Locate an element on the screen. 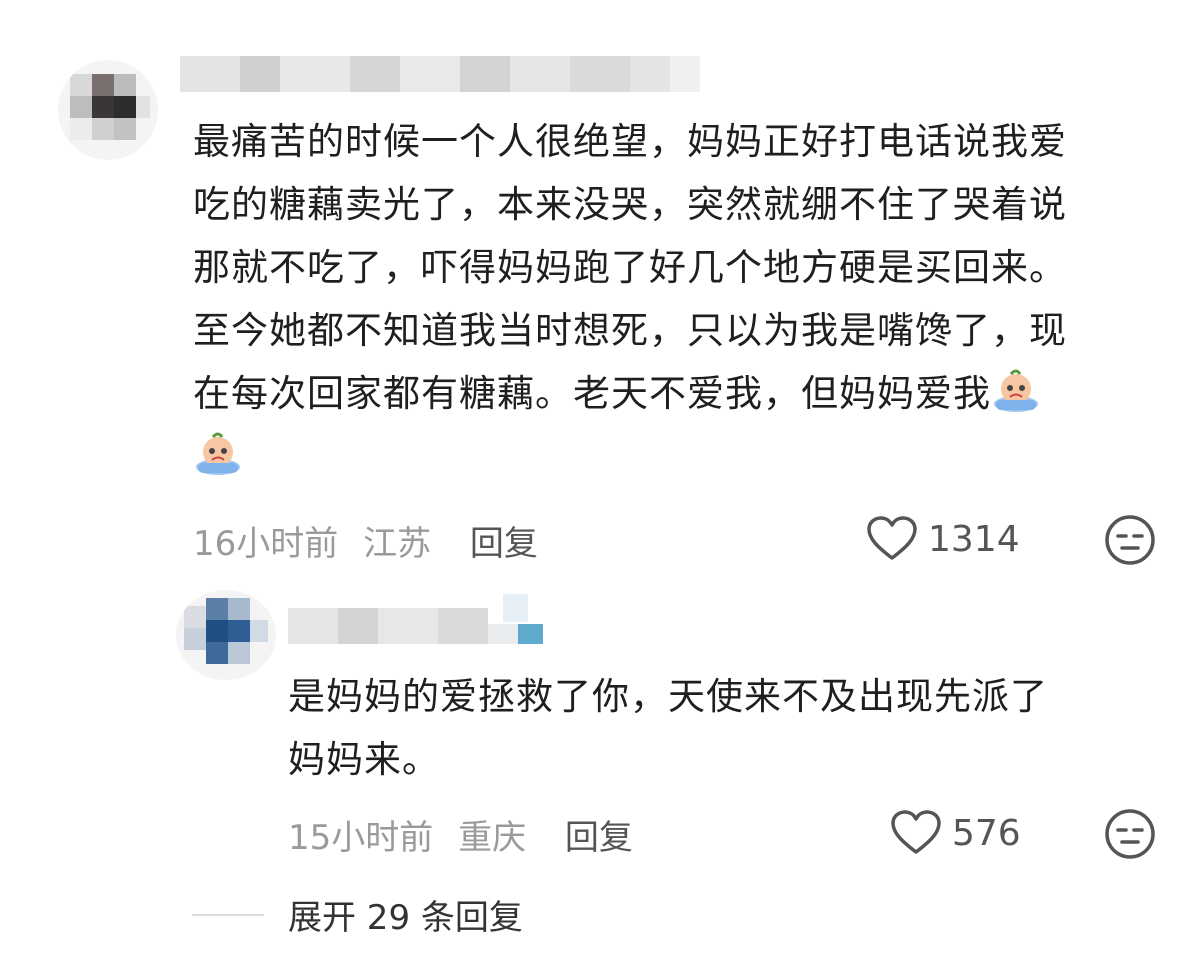 This screenshot has height=960, width=1202. expand-replies-button: 展开 29 条回复 is located at coordinates (357, 914).